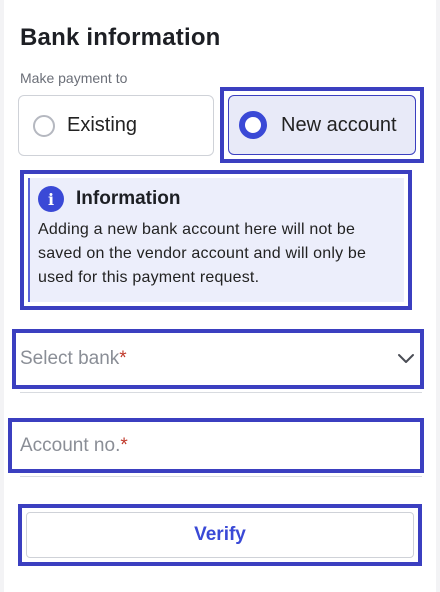 The image size is (440, 592). I want to click on verify-button: Verify, so click(220, 535).